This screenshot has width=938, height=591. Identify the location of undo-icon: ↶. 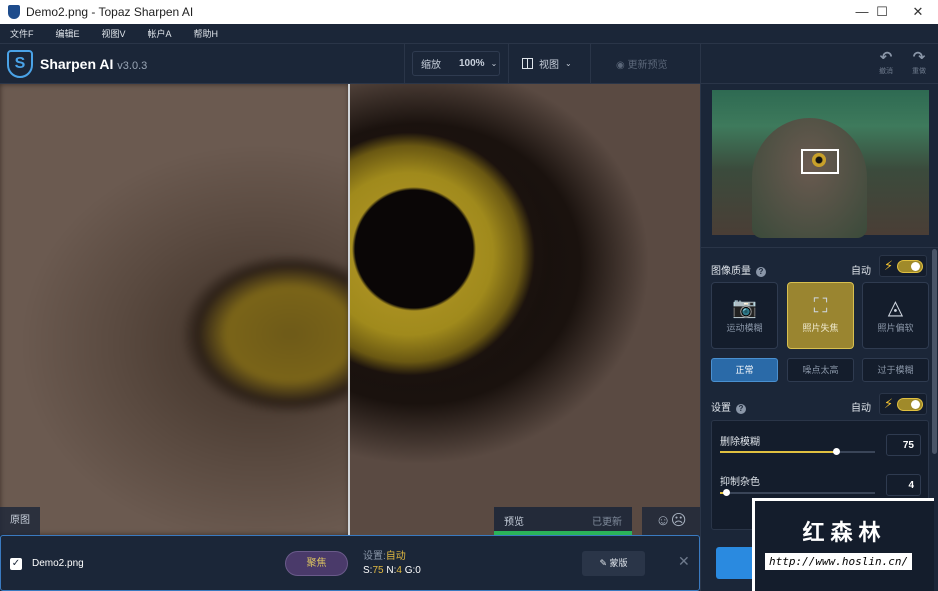
(886, 57).